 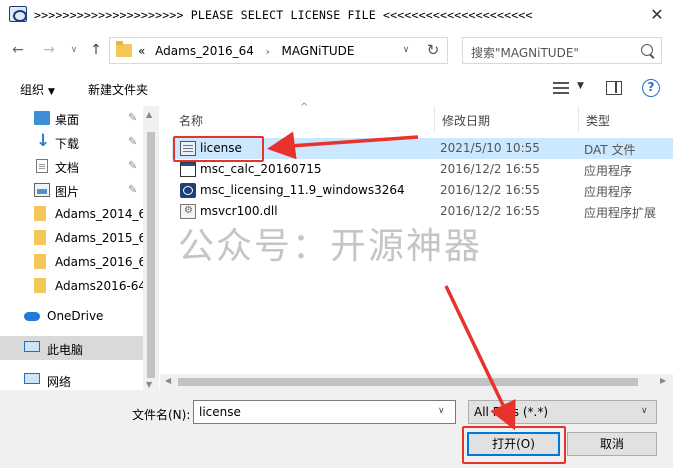 I want to click on sidebar-item-label: 下载, so click(x=67, y=144).